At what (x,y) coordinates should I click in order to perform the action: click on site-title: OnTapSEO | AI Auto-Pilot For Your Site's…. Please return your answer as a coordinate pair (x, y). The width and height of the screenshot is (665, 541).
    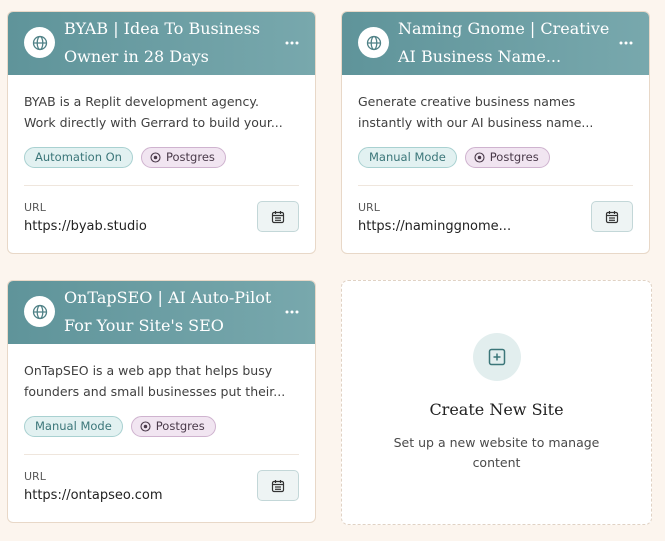
    Looking at the image, I should click on (168, 311).